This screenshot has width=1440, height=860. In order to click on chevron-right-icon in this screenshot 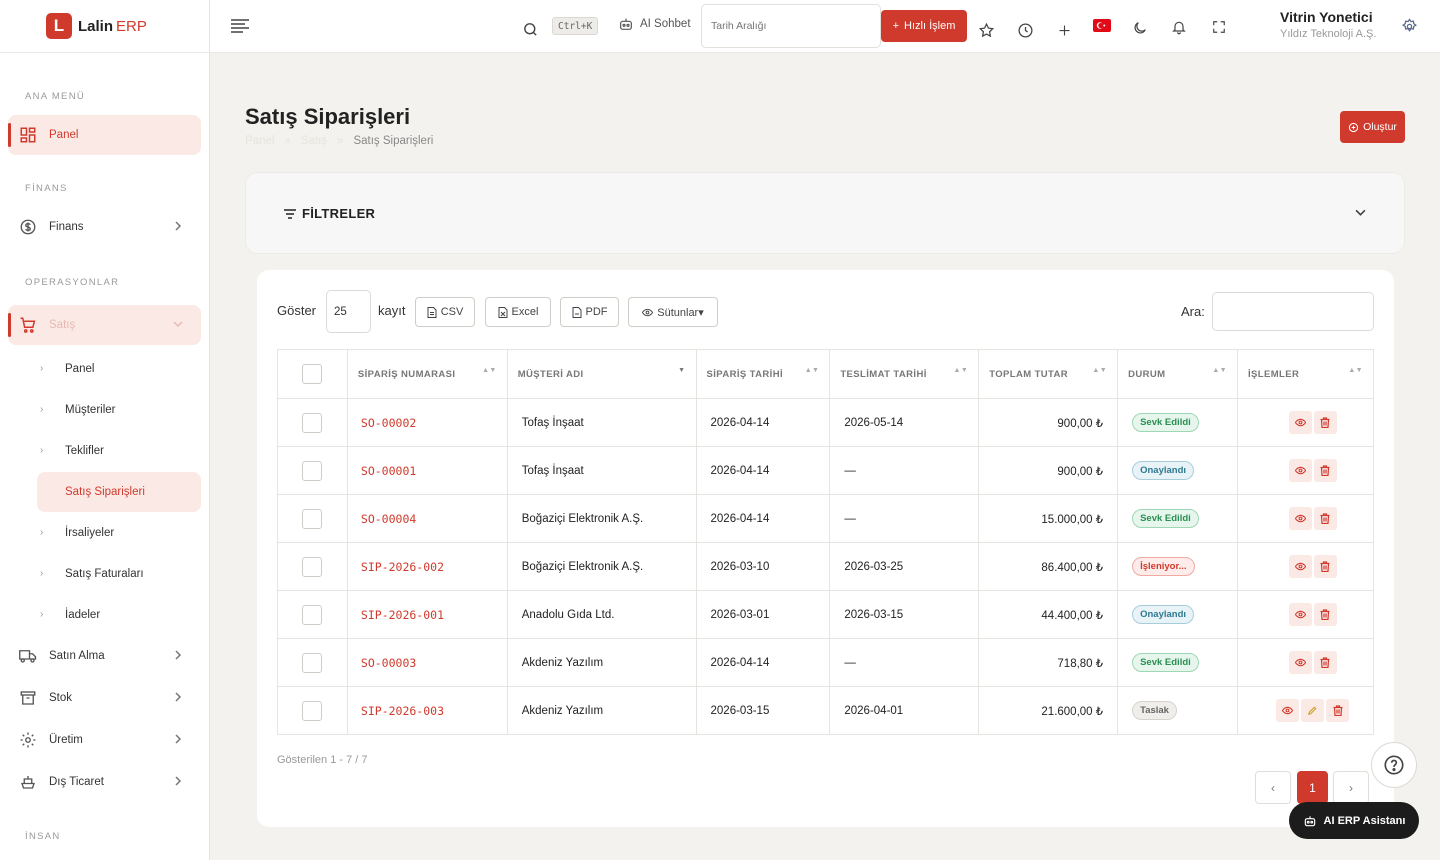, I will do `click(178, 739)`.